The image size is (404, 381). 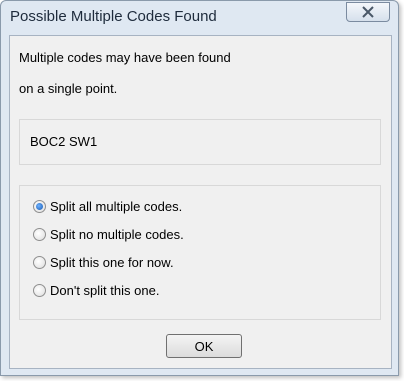 What do you see at coordinates (116, 206) in the screenshot?
I see `option-label: Split all multiple codes.` at bounding box center [116, 206].